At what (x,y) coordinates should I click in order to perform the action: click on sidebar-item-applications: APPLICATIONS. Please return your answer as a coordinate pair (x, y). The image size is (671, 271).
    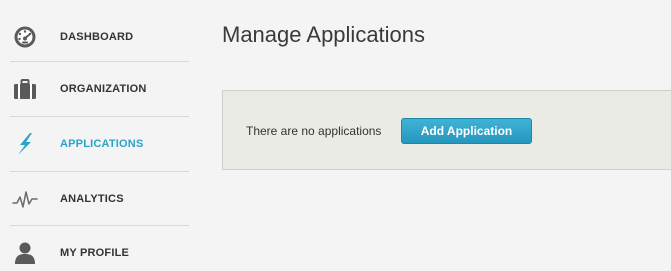
    Looking at the image, I should click on (99, 144).